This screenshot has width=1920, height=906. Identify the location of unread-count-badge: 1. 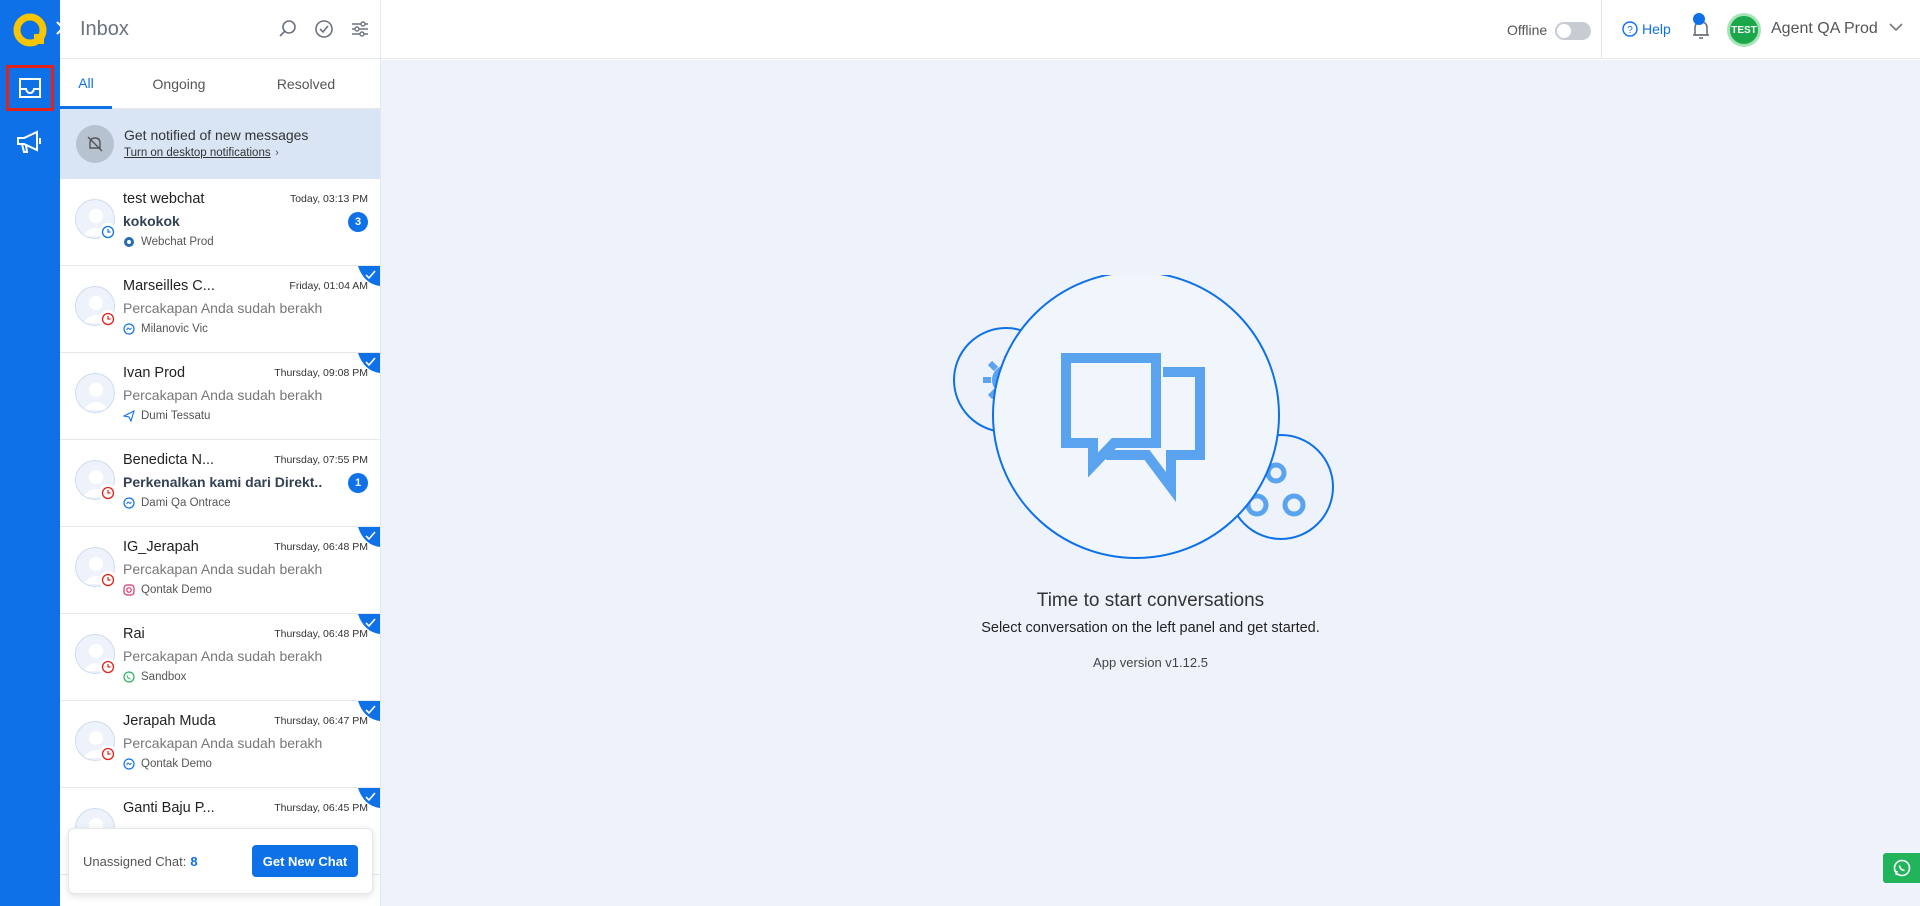
(358, 483).